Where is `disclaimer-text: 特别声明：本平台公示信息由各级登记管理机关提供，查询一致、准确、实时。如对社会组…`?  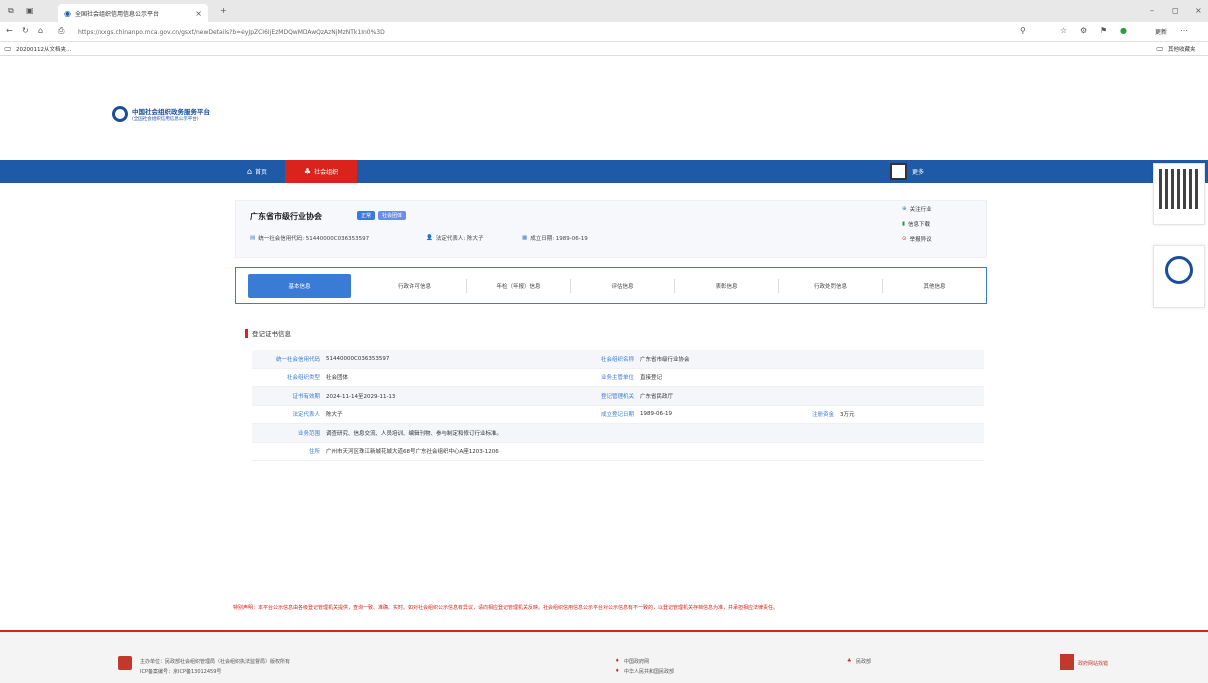
disclaimer-text: 特别声明：本平台公示信息由各级登记管理机关提供，查询一致、准确、实时。如对社会组… is located at coordinates (506, 608).